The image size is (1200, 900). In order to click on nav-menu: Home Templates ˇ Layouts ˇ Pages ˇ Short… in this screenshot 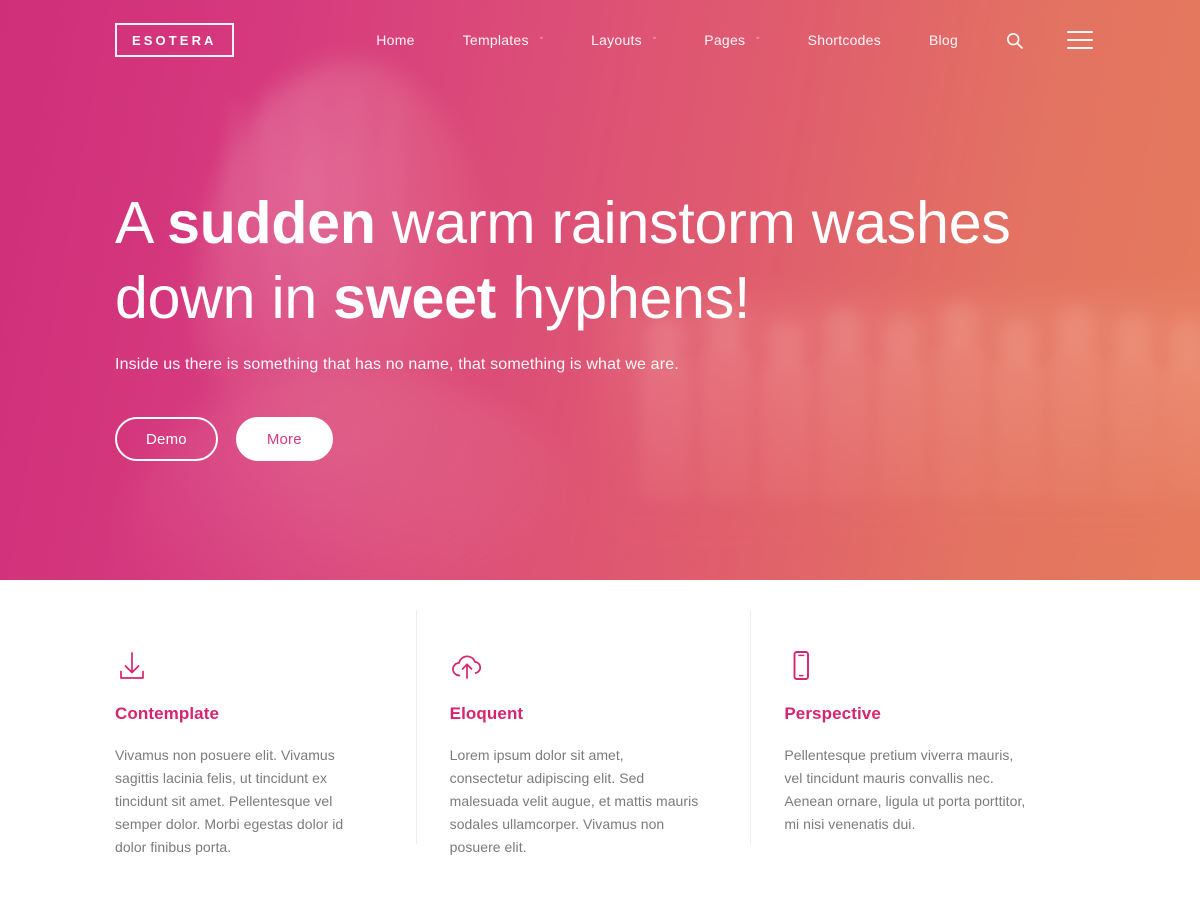, I will do `click(734, 40)`.